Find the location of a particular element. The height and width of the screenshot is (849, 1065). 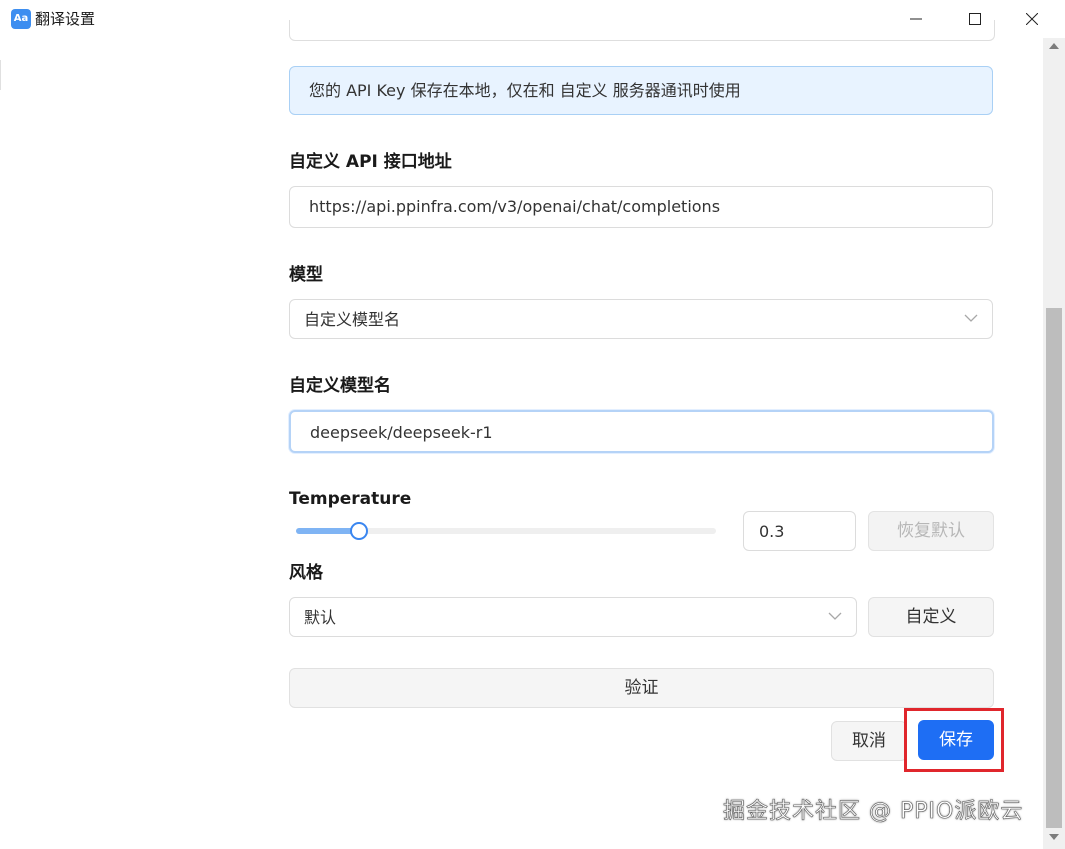

model-selected-value: 自定义模型名 is located at coordinates (352, 319).